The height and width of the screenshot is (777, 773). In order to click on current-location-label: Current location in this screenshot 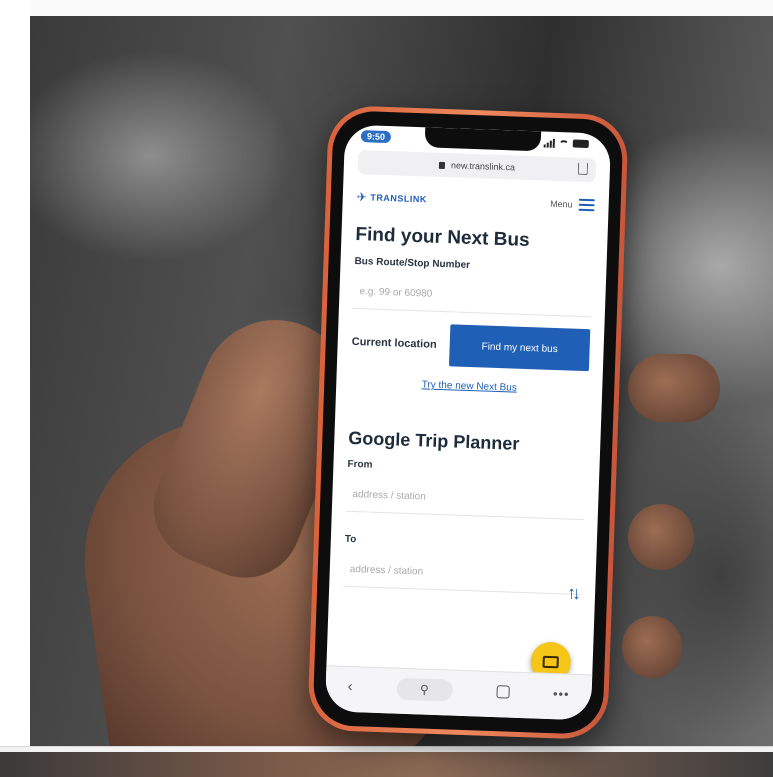, I will do `click(394, 343)`.